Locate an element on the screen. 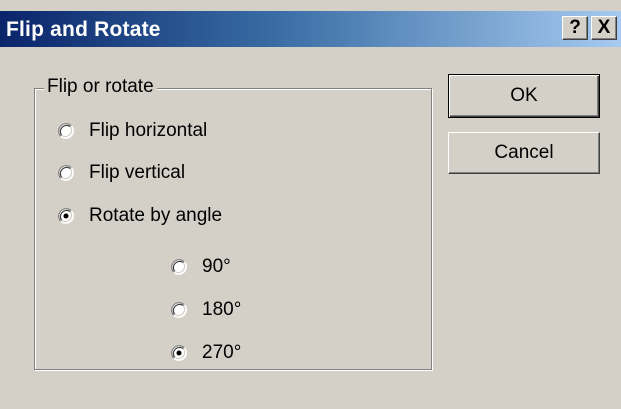 The image size is (621, 409). angle-270-option: 270° is located at coordinates (205, 353).